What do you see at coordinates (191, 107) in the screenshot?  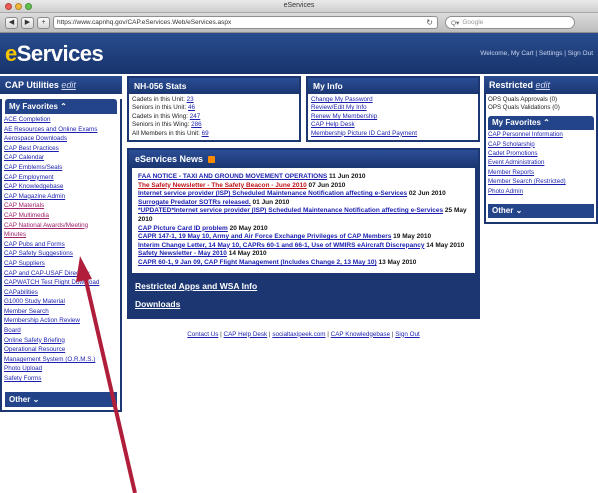 I see `stat-value: 46` at bounding box center [191, 107].